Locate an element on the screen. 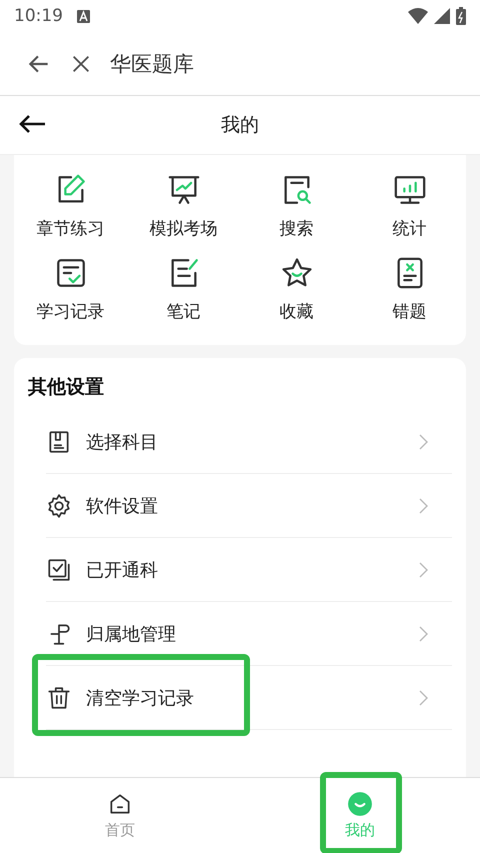 Image resolution: width=480 pixels, height=853 pixels. feature-item: 统计 is located at coordinates (409, 206).